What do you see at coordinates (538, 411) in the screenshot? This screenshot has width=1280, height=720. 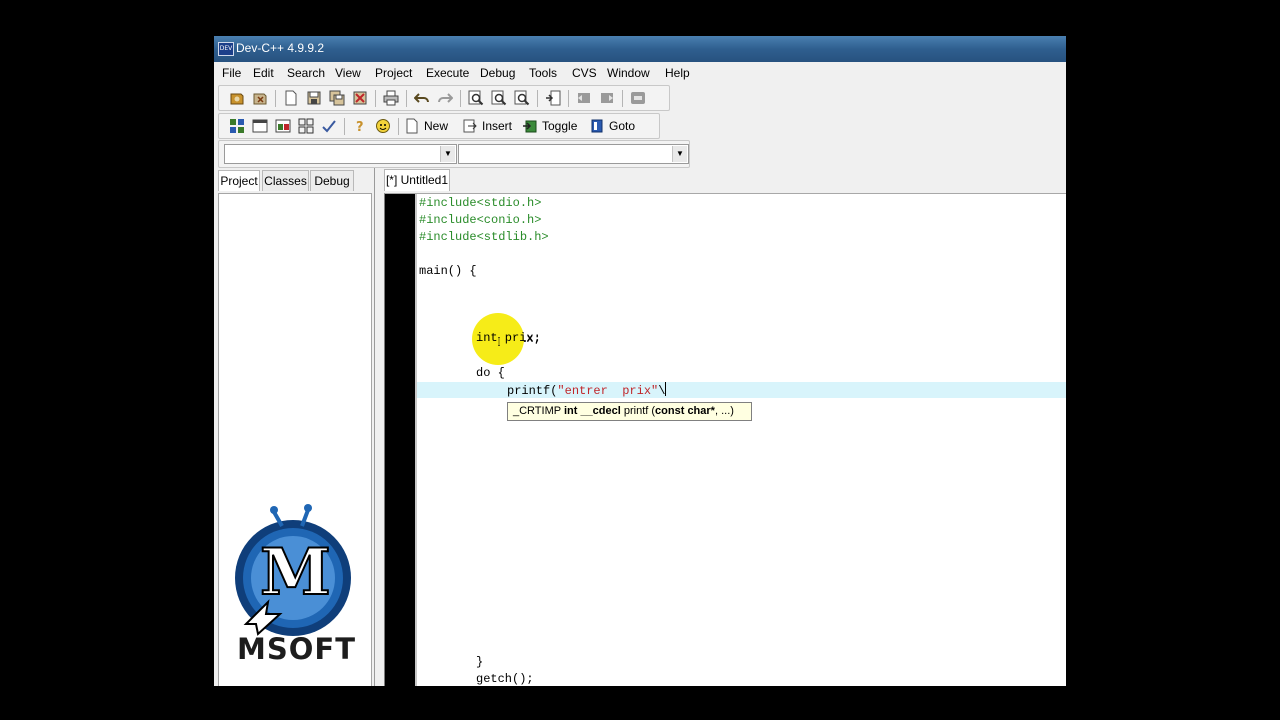 I see `tooltip-text: _CRTIMP` at bounding box center [538, 411].